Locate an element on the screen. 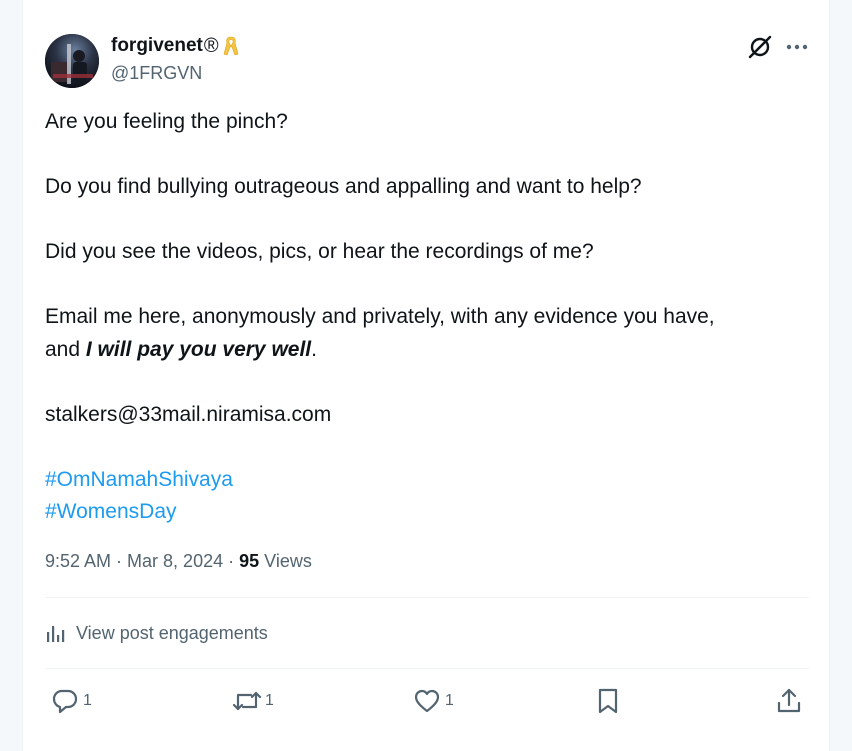 Image resolution: width=852 pixels, height=751 pixels. registered-mark: ® is located at coordinates (211, 46).